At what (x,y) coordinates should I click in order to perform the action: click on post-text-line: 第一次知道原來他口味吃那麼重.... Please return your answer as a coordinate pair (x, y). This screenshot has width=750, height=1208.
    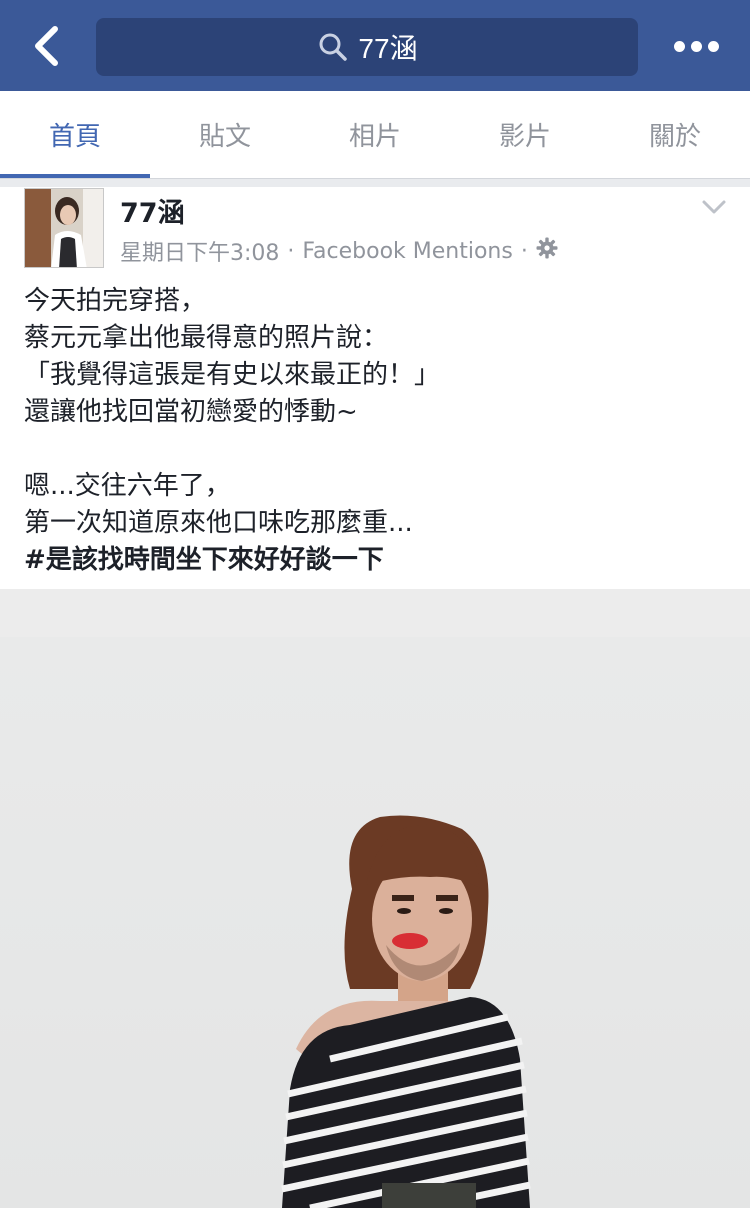
    Looking at the image, I should click on (218, 523).